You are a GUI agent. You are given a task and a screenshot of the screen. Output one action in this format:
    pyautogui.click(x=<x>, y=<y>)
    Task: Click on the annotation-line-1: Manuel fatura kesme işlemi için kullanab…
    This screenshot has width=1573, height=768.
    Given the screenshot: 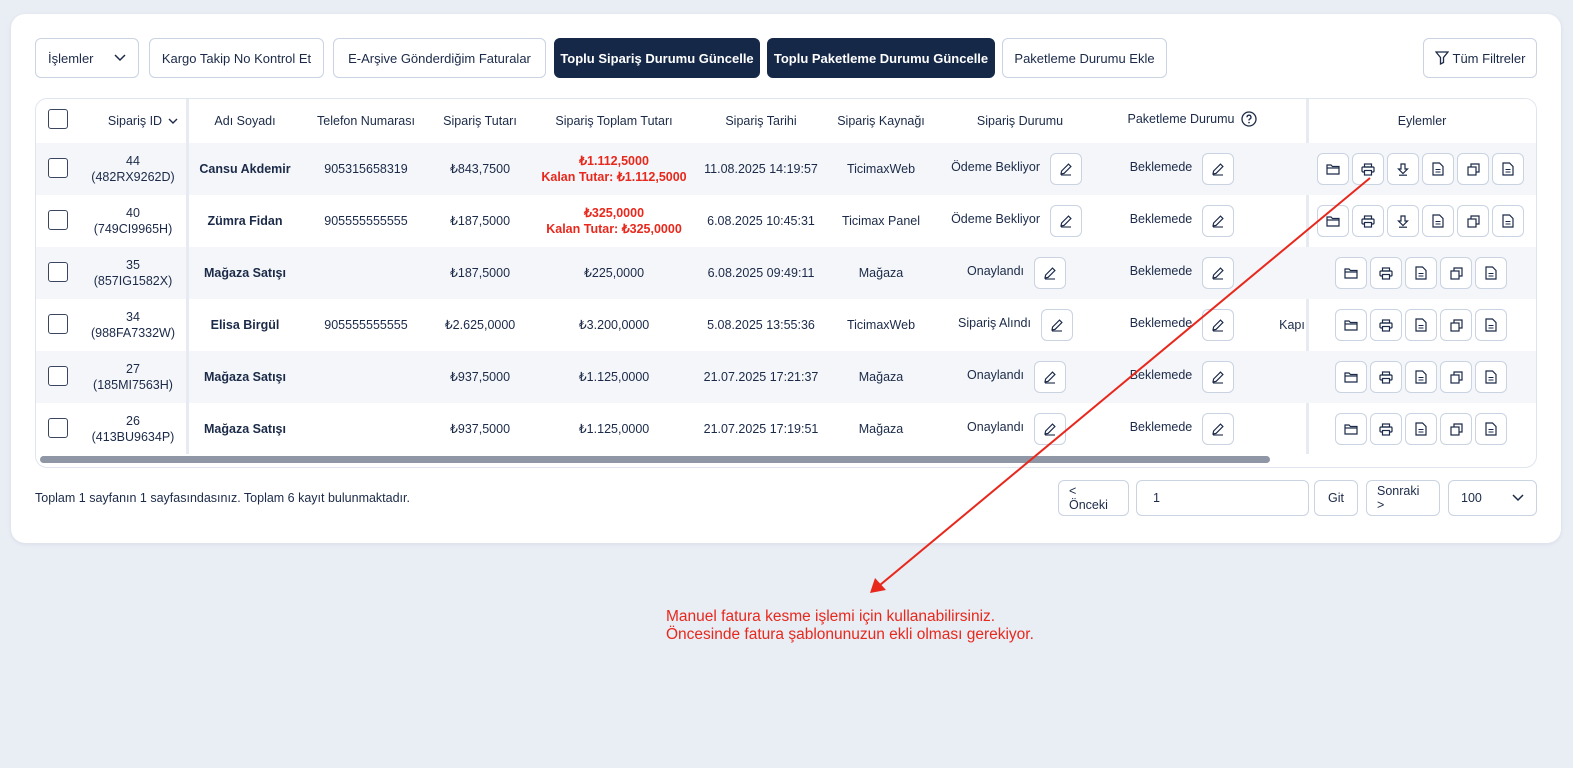 What is the action you would take?
    pyautogui.click(x=831, y=616)
    